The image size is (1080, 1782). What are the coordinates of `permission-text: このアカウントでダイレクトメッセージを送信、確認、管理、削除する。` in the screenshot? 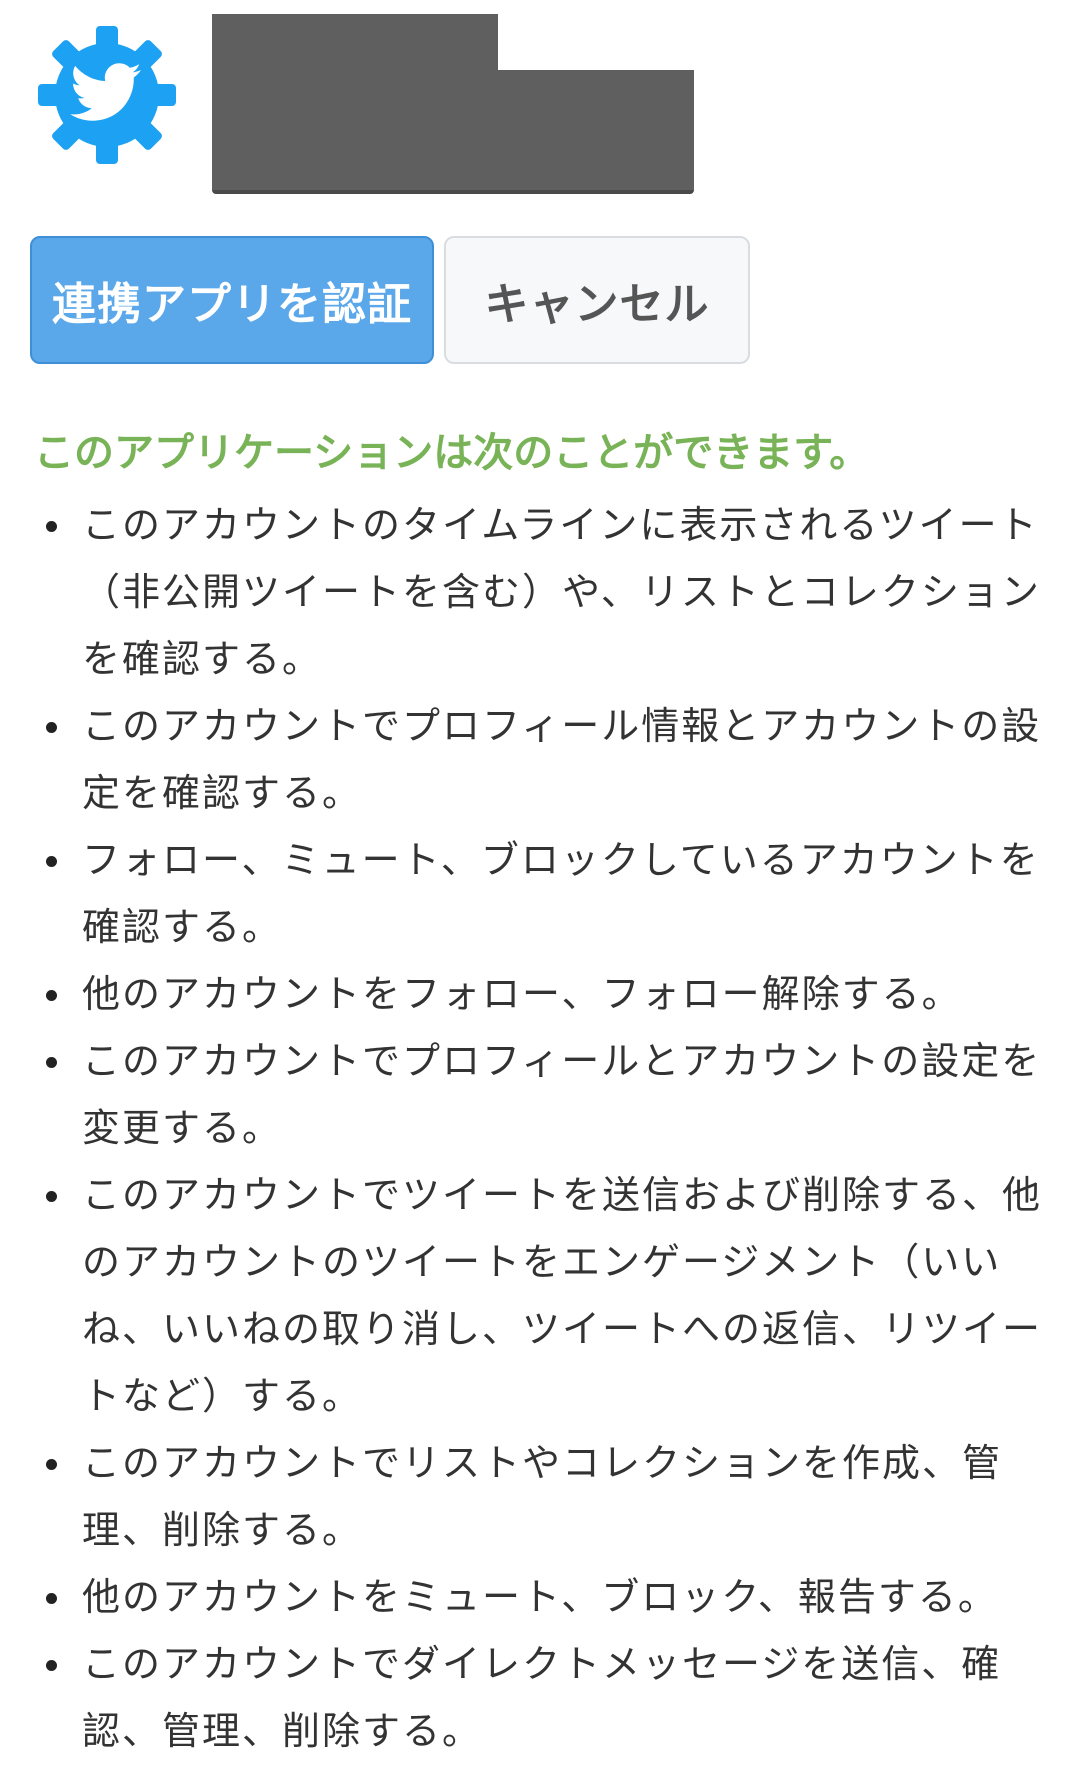 It's located at (542, 1697).